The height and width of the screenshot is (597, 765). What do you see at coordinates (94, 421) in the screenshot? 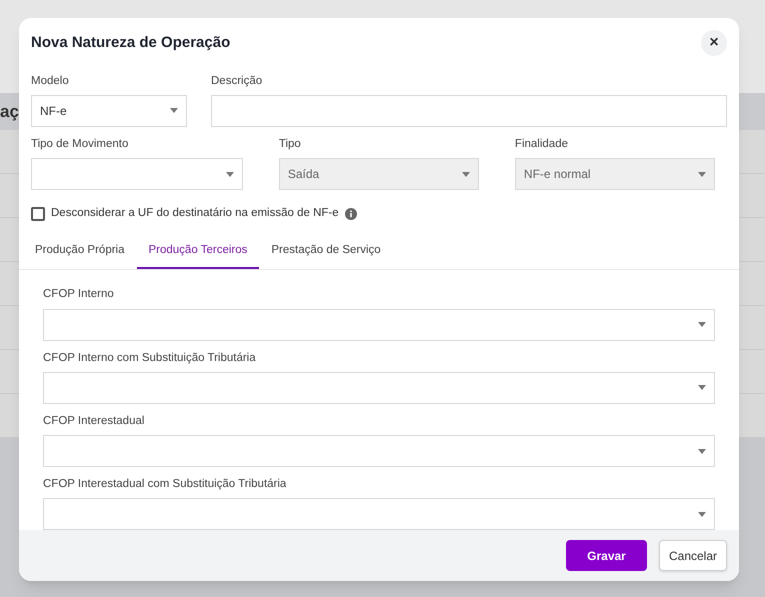
I see `field-label: CFOP Interestadual` at bounding box center [94, 421].